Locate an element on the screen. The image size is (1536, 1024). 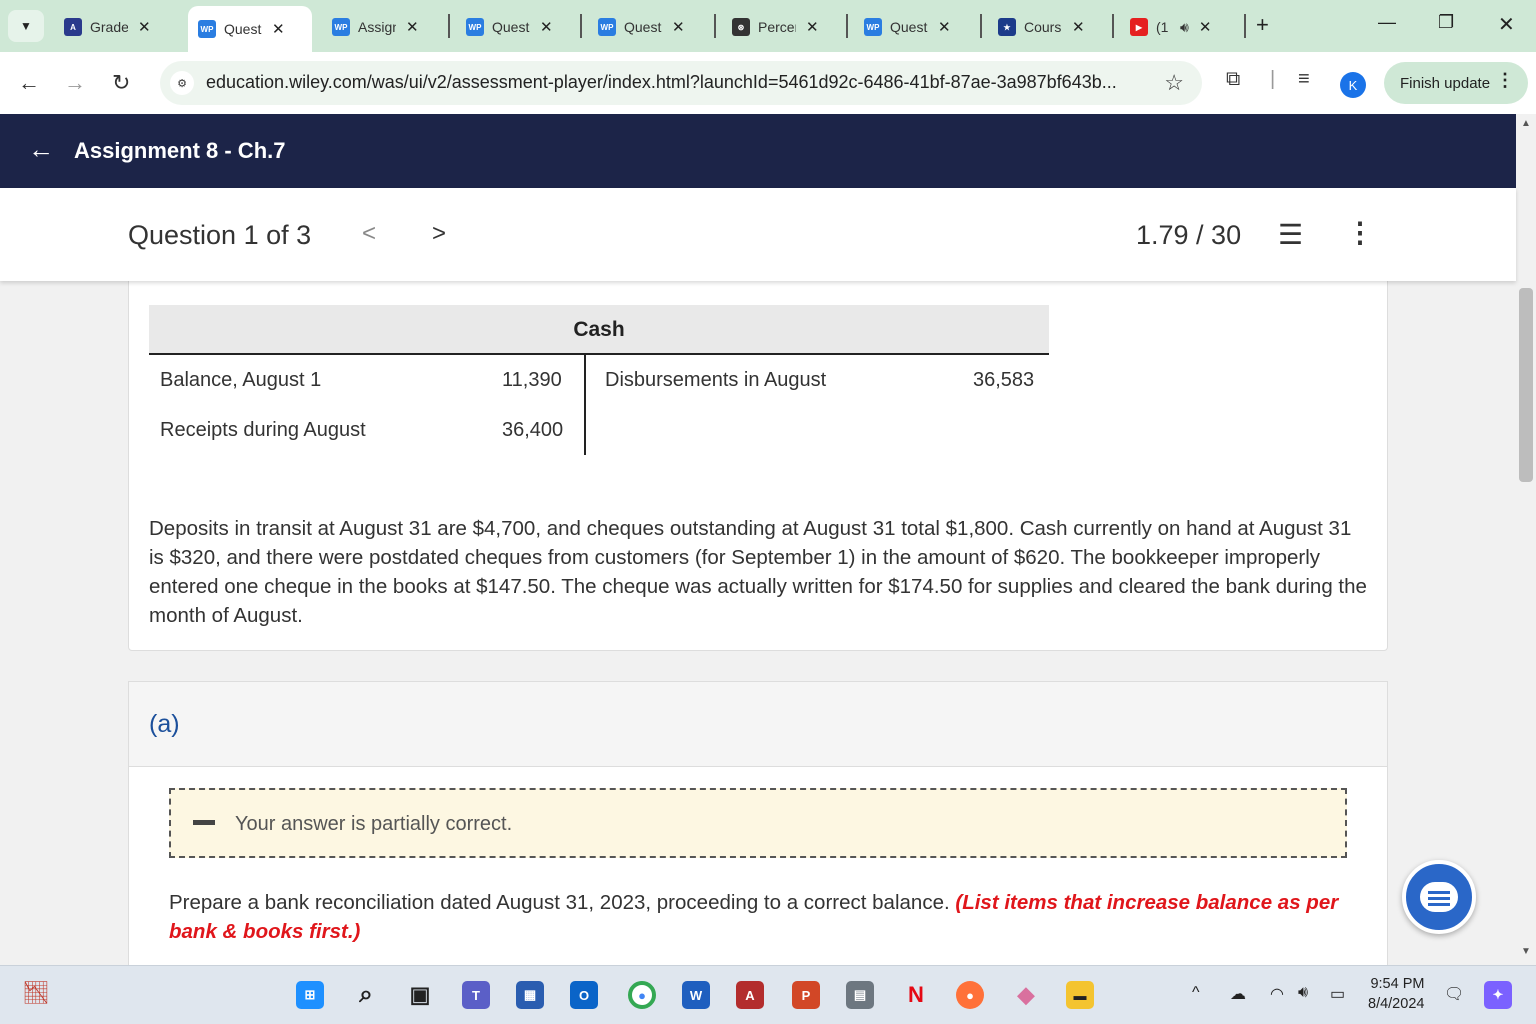
more-vert-icon: ⋮ is located at coordinates (1505, 80).